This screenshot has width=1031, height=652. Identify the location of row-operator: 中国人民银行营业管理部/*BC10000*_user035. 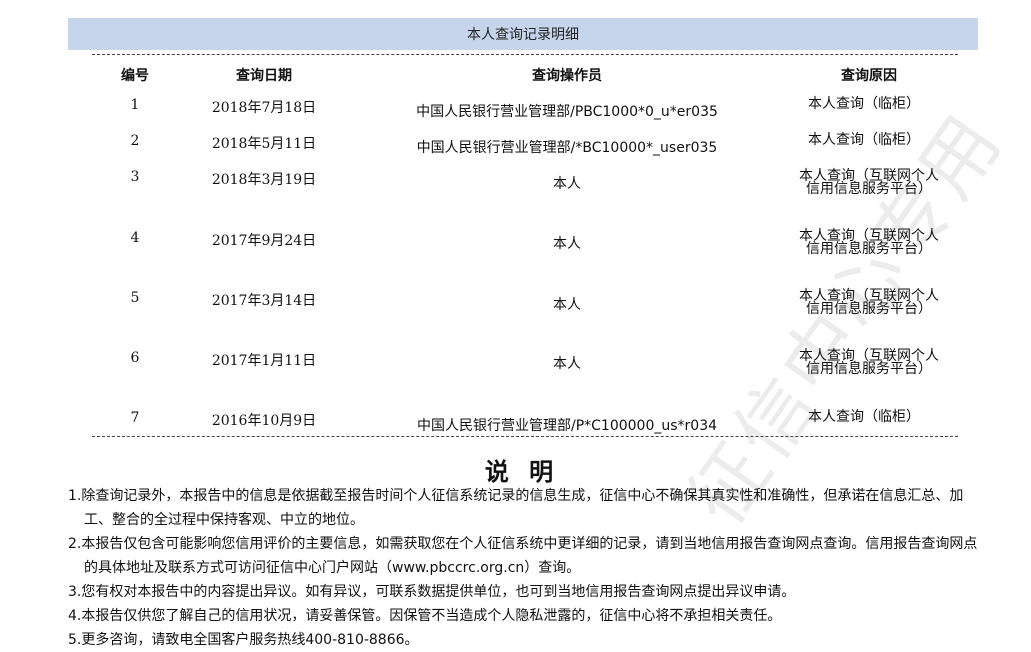
(567, 148).